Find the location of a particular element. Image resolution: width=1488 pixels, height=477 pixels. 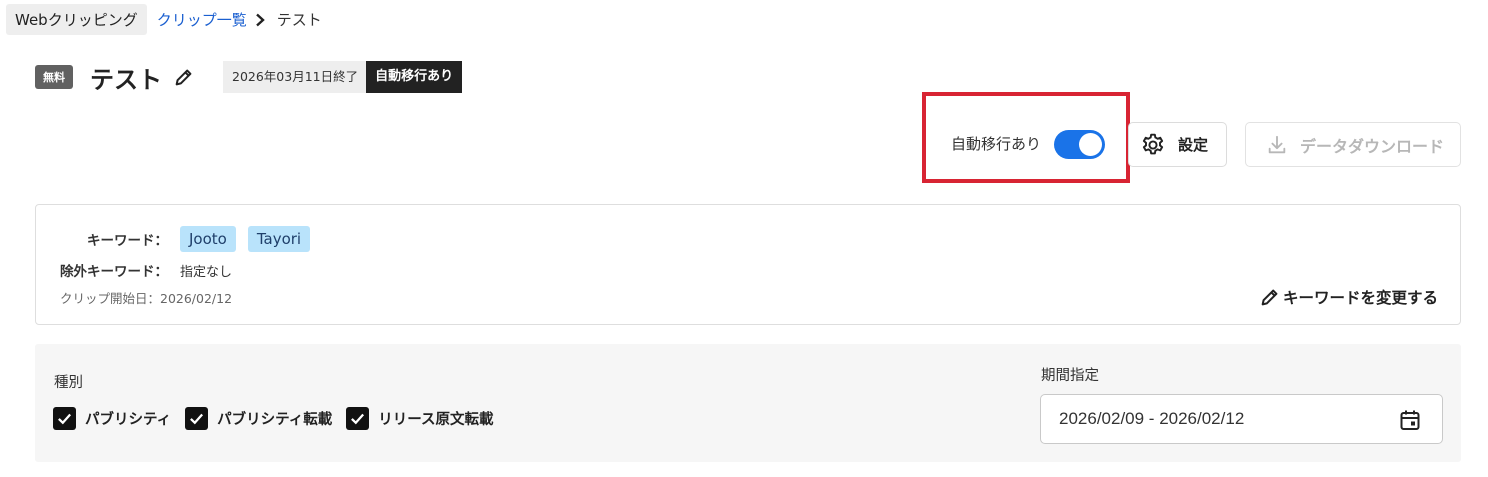

keyword-chip: Jooto is located at coordinates (208, 239).